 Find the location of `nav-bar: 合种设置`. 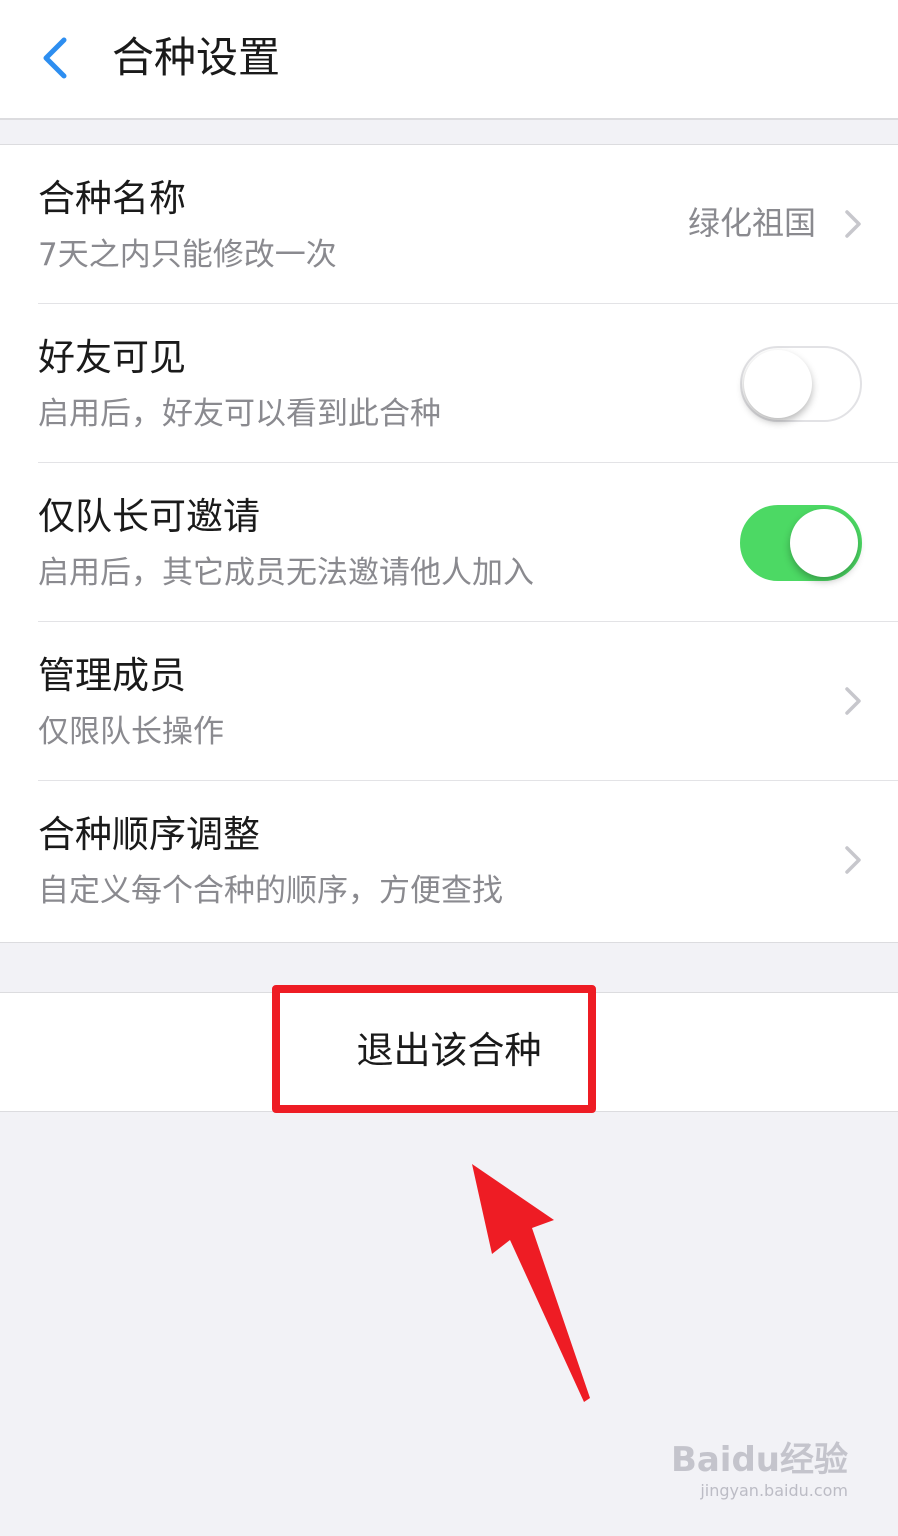

nav-bar: 合种设置 is located at coordinates (449, 60).